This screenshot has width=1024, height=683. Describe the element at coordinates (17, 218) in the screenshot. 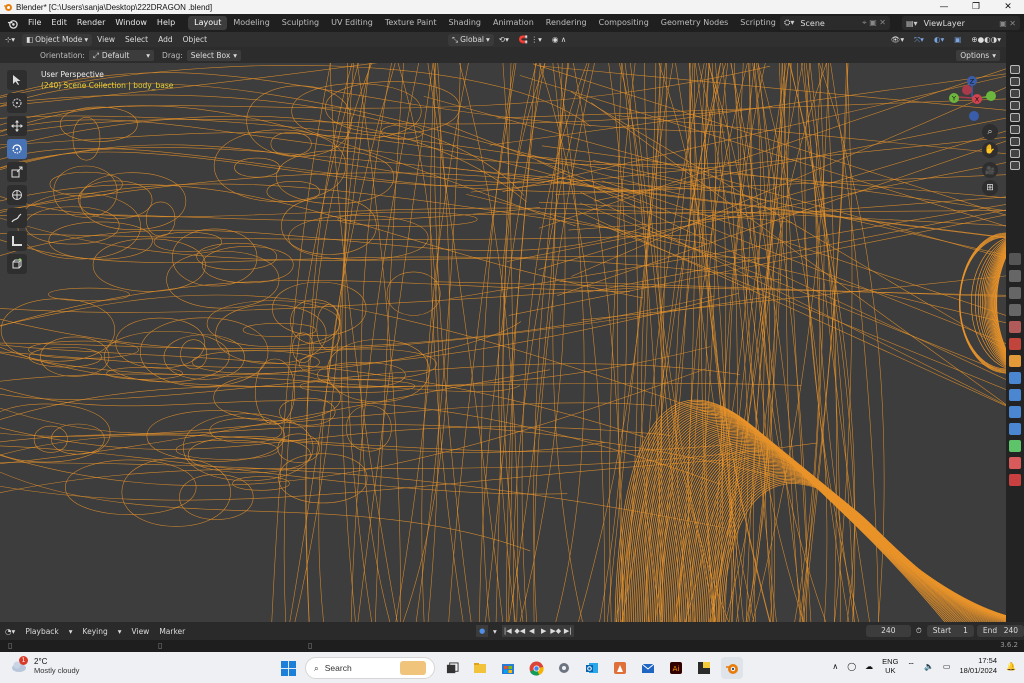

I see `annotate-tool` at that location.